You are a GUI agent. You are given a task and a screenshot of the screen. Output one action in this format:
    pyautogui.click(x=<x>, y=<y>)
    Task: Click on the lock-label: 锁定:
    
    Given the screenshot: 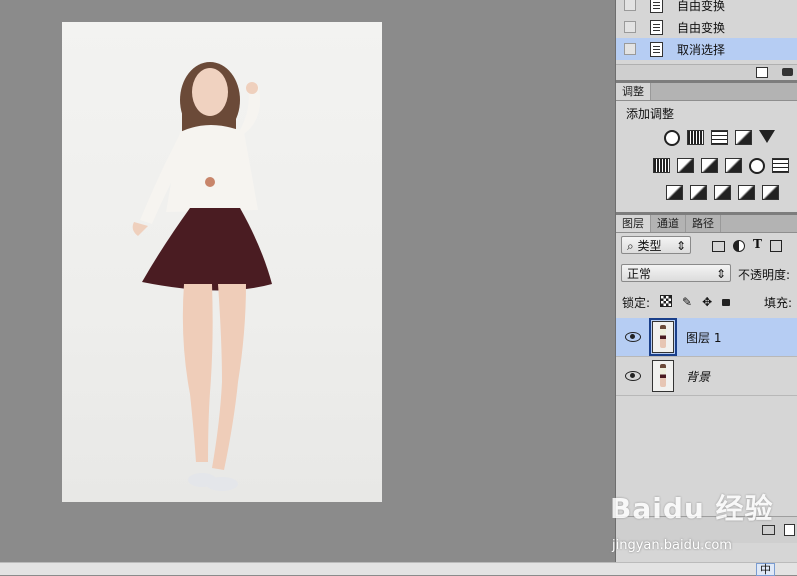 What is the action you would take?
    pyautogui.click(x=636, y=303)
    